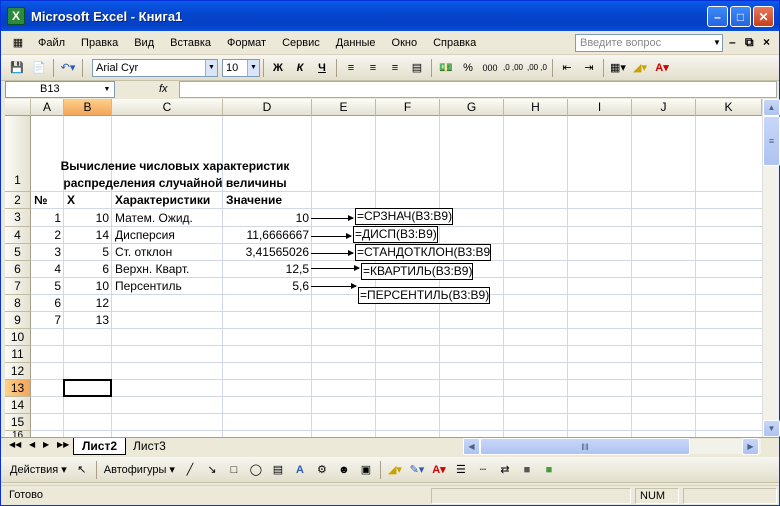  I want to click on column-header-i: I, so click(600, 107).